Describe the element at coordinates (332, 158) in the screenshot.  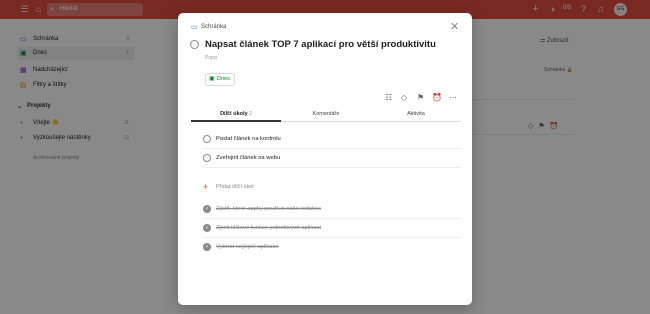
I see `subtask-row: Zveřejnit článek na webu` at that location.